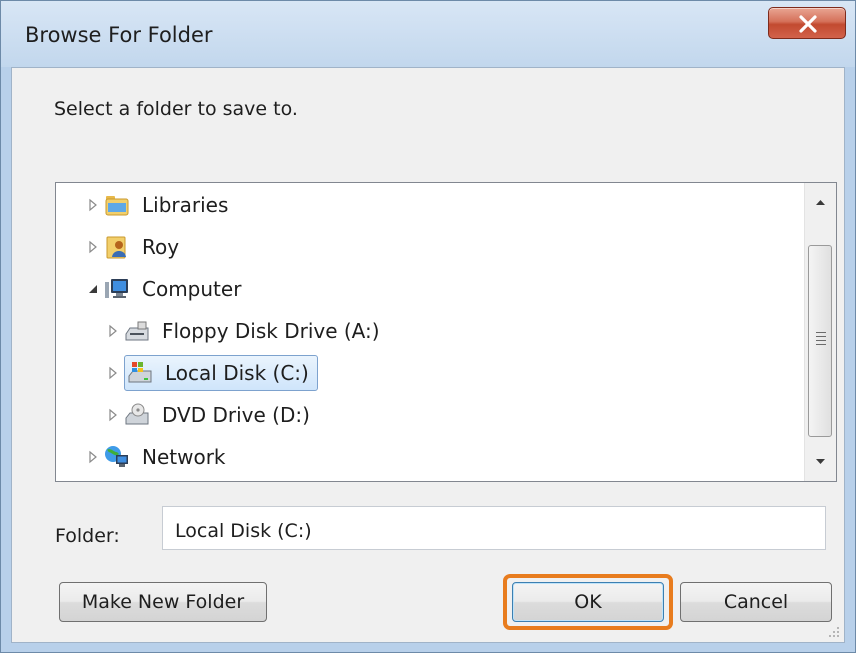  Describe the element at coordinates (137, 331) in the screenshot. I see `floppy-drive-icon` at that location.